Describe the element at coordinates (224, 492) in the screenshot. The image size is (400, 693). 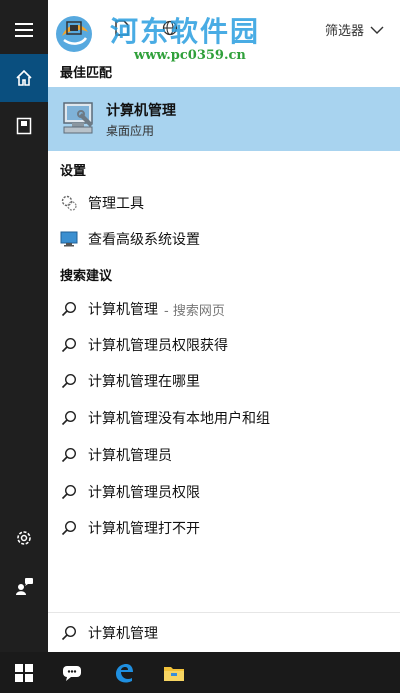
I see `suggestion-item: 计算机管理员权限` at that location.